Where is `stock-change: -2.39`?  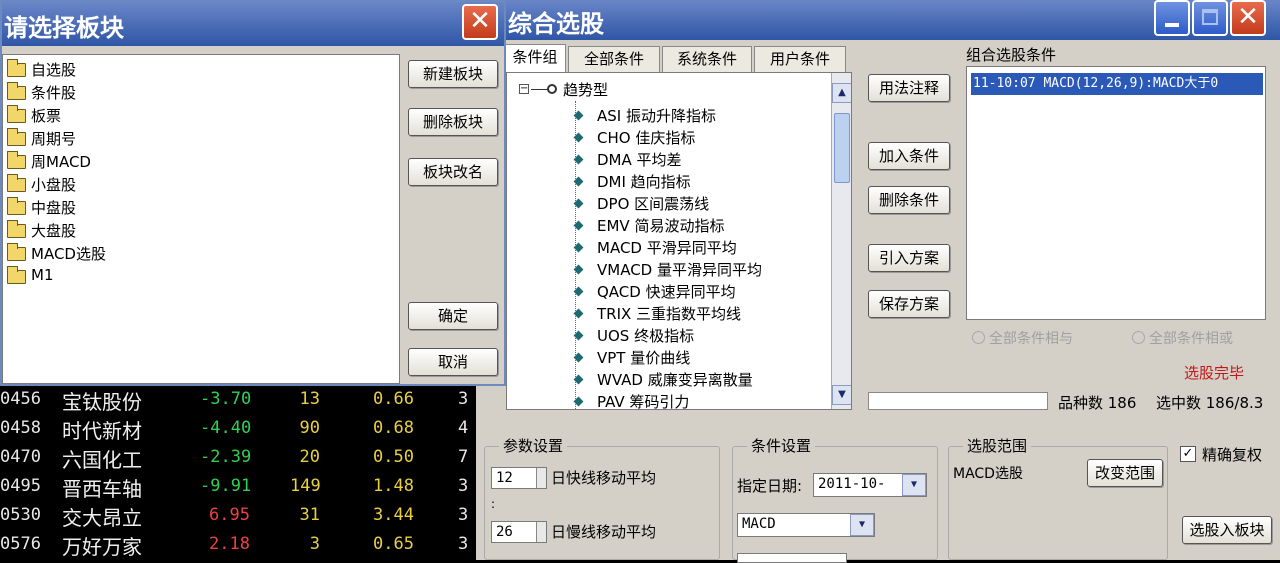 stock-change: -2.39 is located at coordinates (226, 457).